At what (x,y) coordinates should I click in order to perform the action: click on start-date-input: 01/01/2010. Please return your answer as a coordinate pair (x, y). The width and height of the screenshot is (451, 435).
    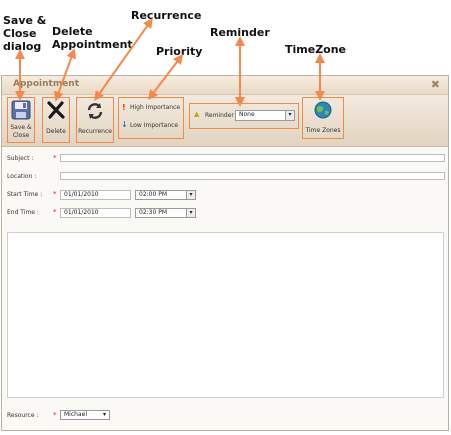
    Looking at the image, I should click on (95, 195).